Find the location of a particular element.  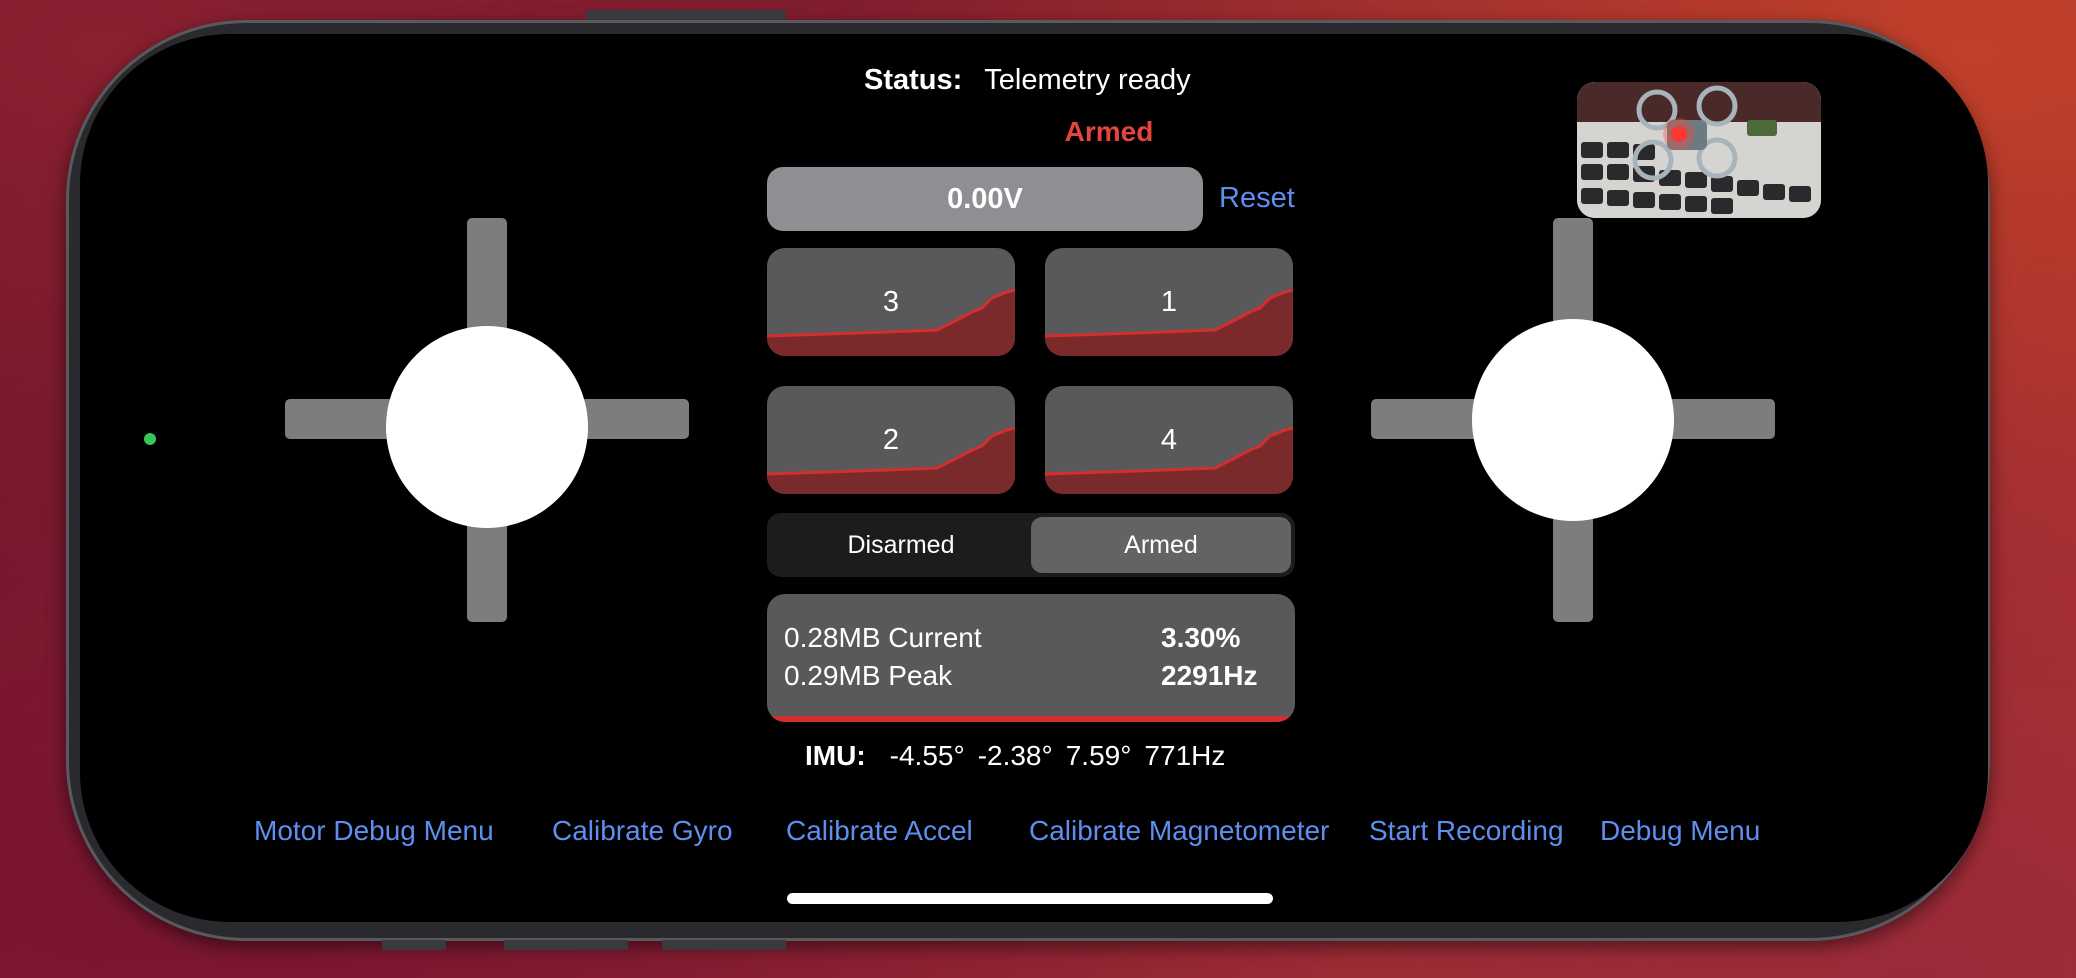

calibrate-accel-button: Calibrate Accel is located at coordinates (879, 831).